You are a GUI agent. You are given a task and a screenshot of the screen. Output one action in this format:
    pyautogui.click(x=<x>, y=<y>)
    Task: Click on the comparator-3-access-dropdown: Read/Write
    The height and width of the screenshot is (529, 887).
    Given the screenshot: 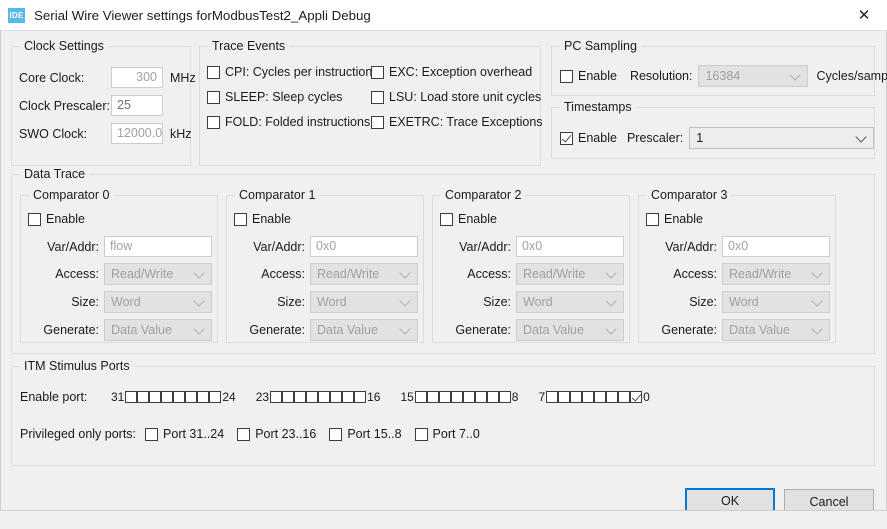 What is the action you would take?
    pyautogui.click(x=776, y=274)
    